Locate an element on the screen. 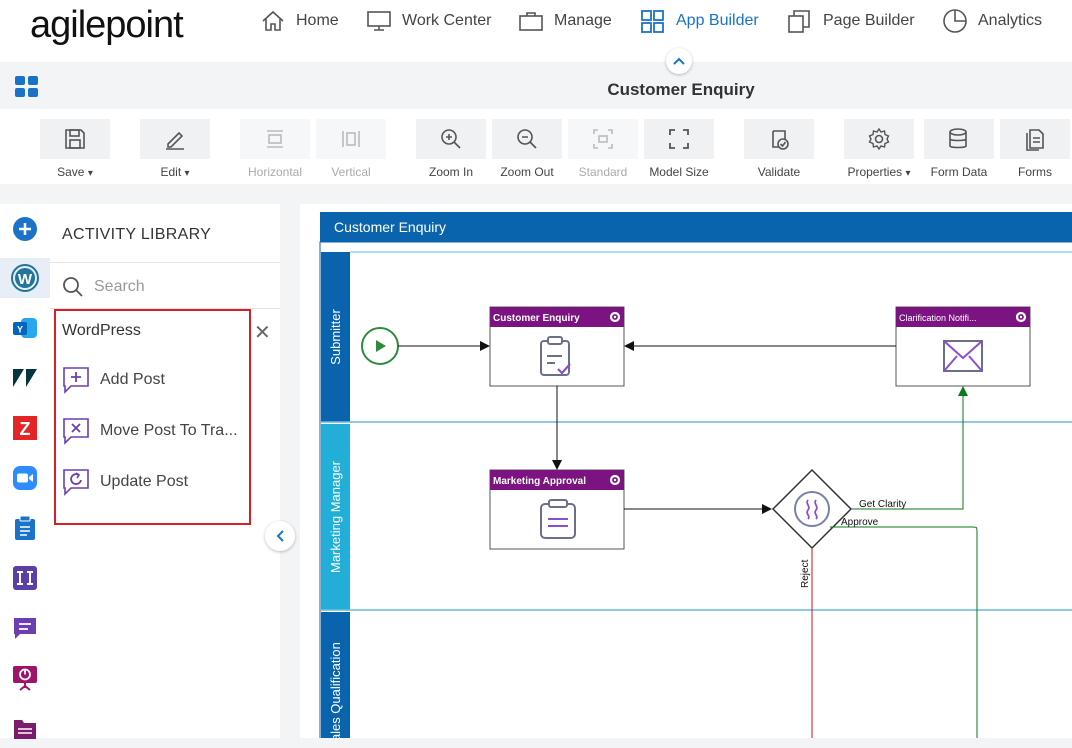 The width and height of the screenshot is (1072, 748). edit-label: Edit is located at coordinates (171, 172).